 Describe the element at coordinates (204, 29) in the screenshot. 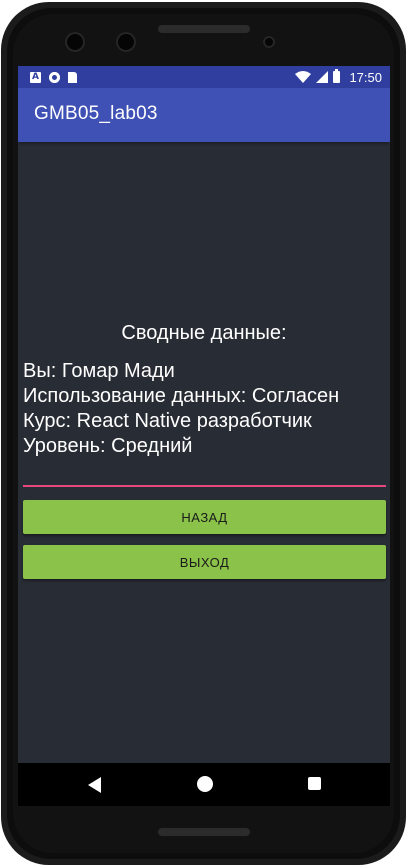

I see `top-speaker-grille` at that location.